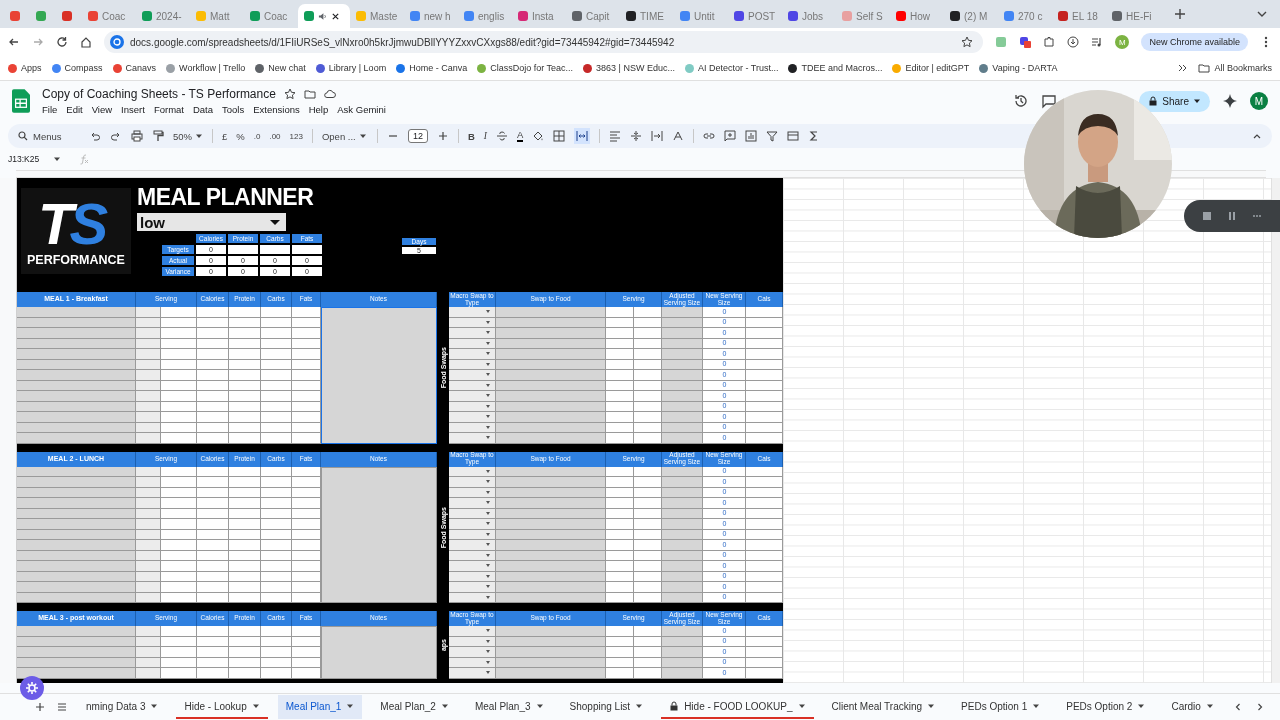 This screenshot has width=1280, height=720. What do you see at coordinates (31, 68) in the screenshot?
I see `bookmark-link: Apps` at bounding box center [31, 68].